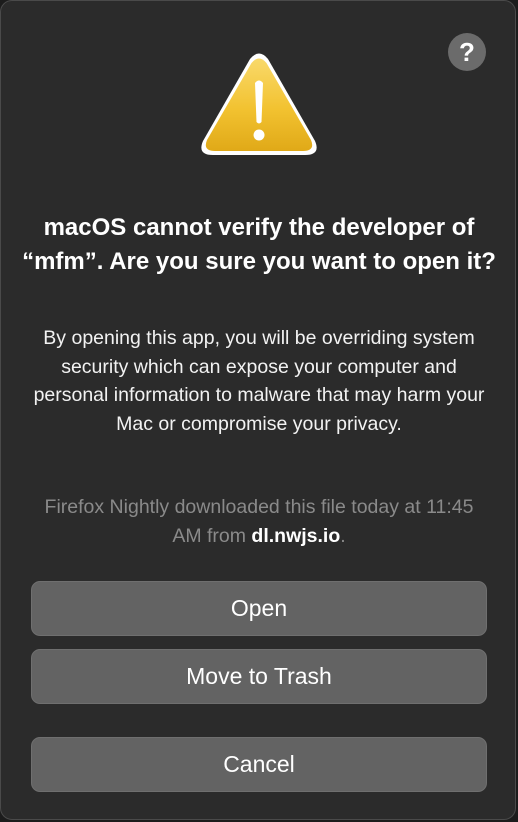 This screenshot has height=822, width=518. I want to click on warning-triangle-icon, so click(259, 104).